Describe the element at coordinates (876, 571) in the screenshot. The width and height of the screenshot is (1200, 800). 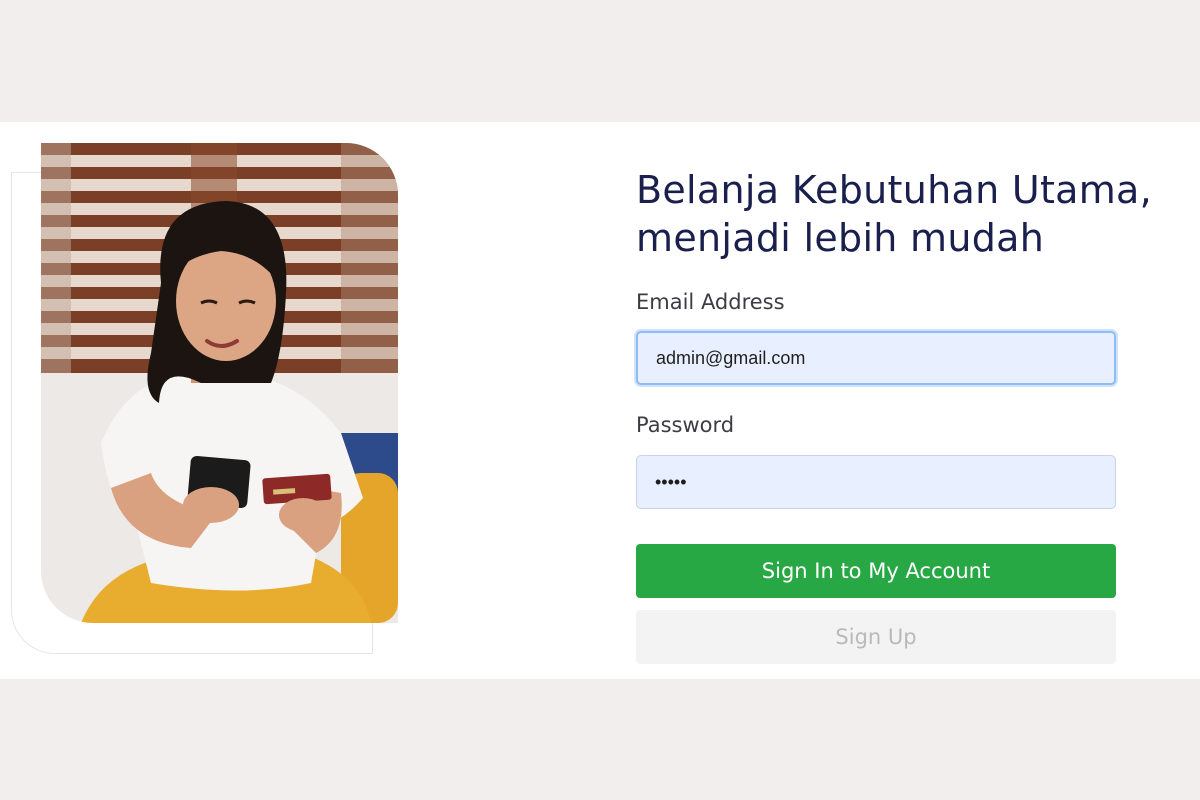
I see `sign-in-button: Sign In to My Account` at that location.